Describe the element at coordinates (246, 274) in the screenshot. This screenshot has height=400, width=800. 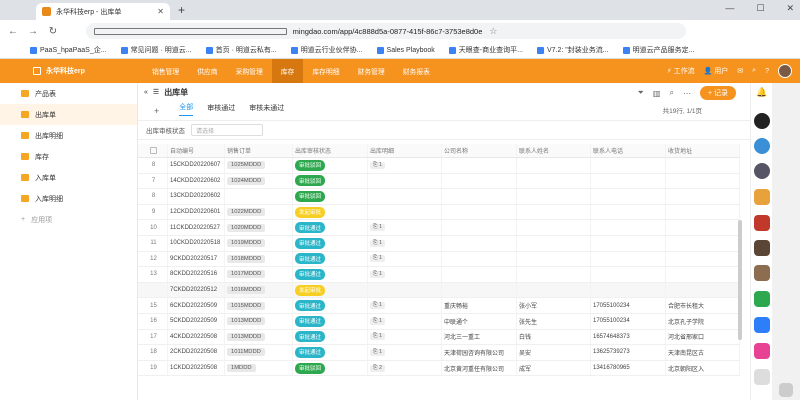
I see `sales-order-chip: 1017MDDD` at that location.